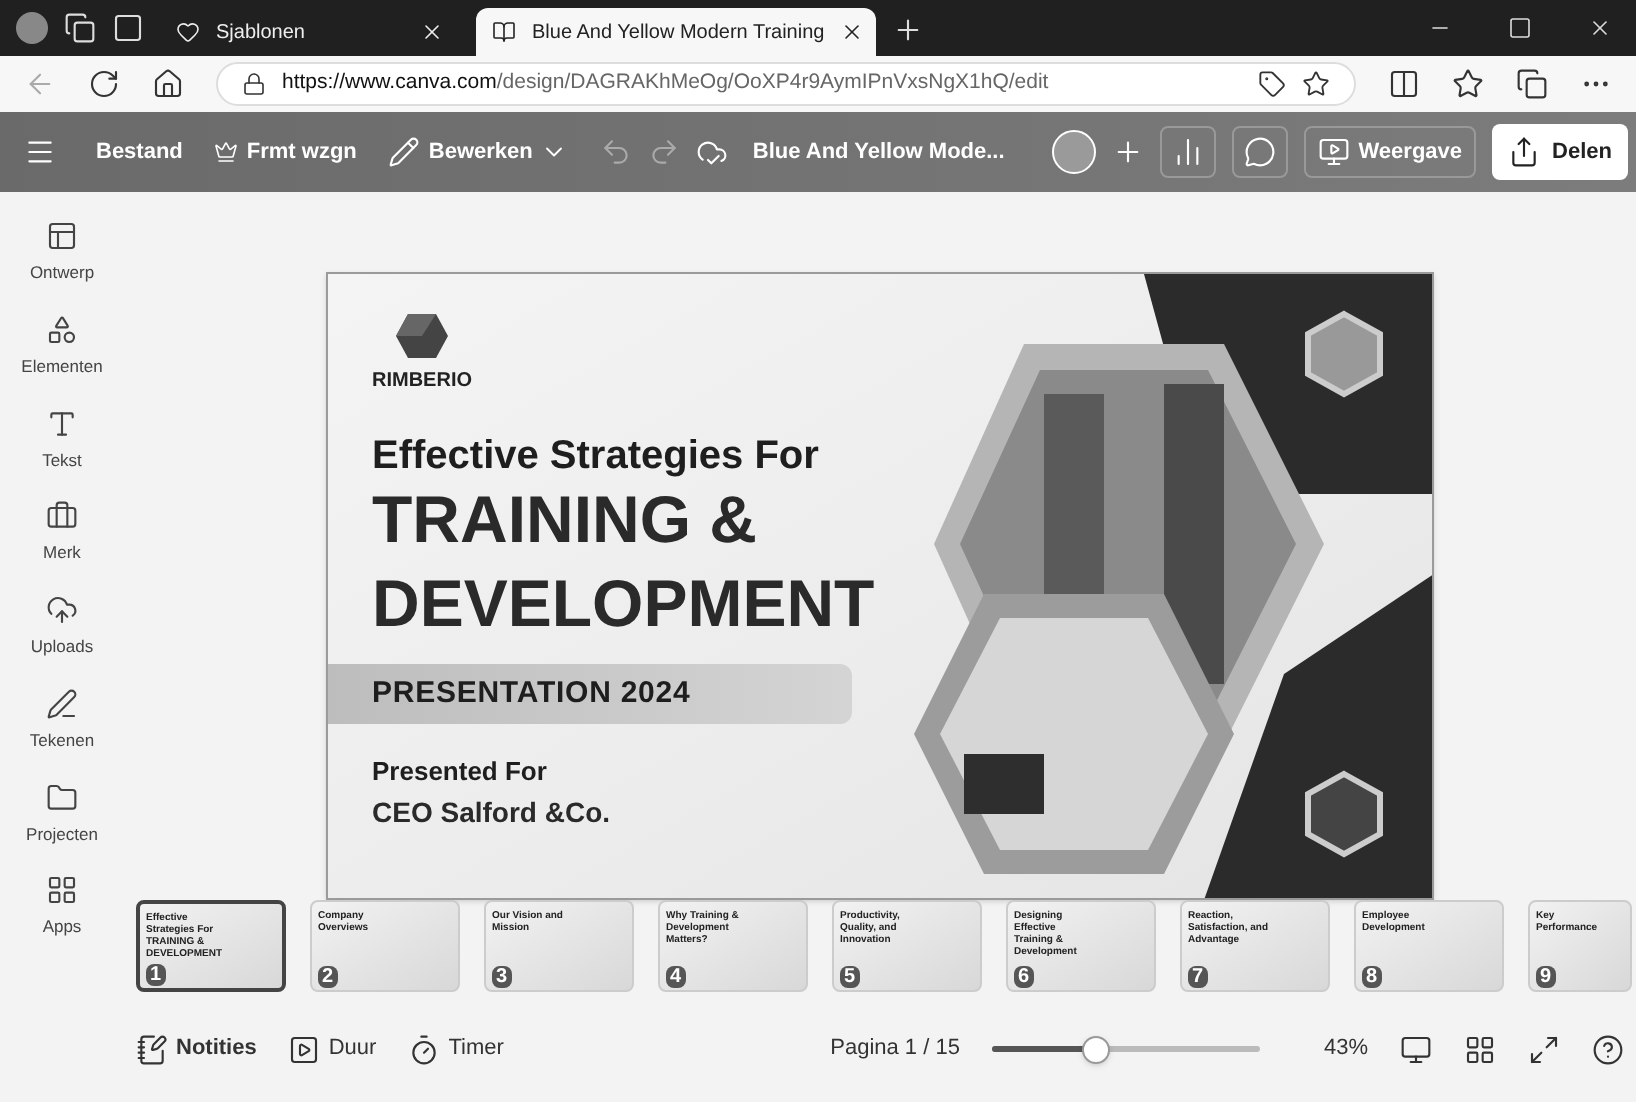 The width and height of the screenshot is (1636, 1102). Describe the element at coordinates (62, 253) in the screenshot. I see `sidebar-item: Ontwerp` at that location.